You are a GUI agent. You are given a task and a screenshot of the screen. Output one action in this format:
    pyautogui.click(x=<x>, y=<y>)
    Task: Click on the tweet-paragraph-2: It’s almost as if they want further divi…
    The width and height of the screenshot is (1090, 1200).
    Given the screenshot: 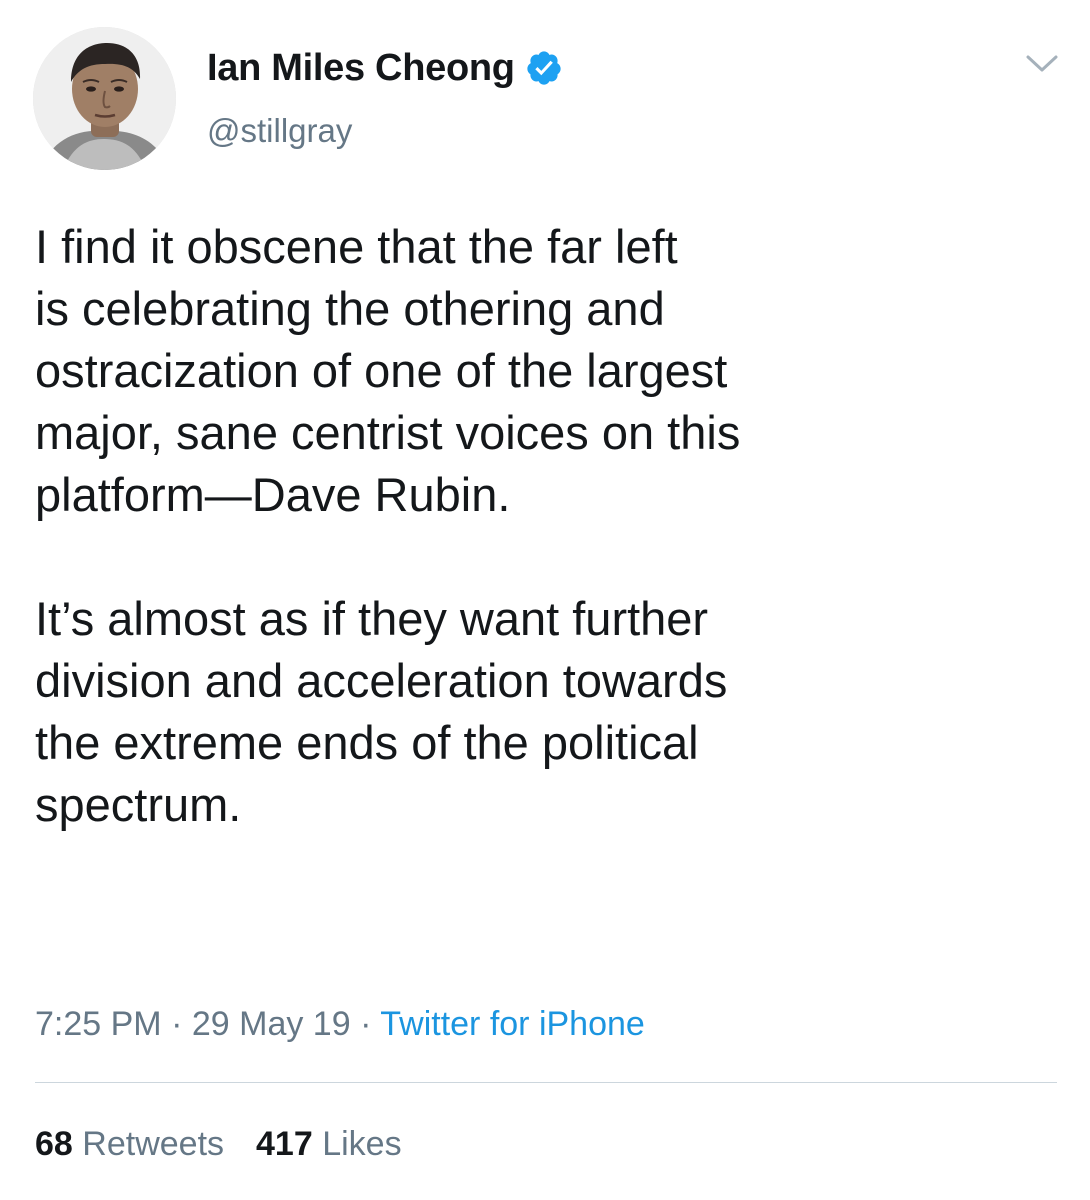 What is the action you would take?
    pyautogui.click(x=381, y=711)
    